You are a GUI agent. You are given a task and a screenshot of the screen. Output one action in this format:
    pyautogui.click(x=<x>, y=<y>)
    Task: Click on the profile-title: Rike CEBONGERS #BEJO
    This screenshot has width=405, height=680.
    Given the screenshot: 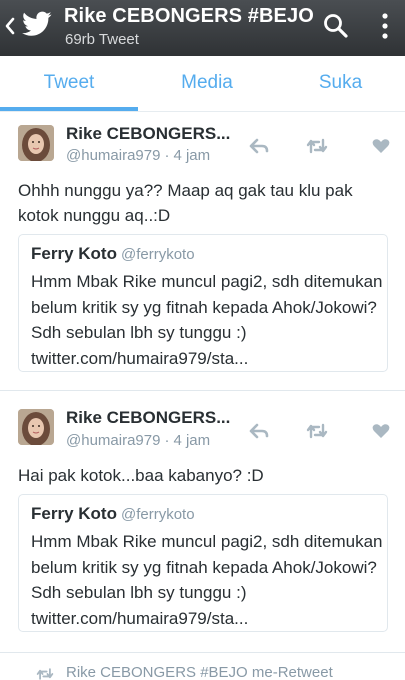 What is the action you would take?
    pyautogui.click(x=189, y=16)
    